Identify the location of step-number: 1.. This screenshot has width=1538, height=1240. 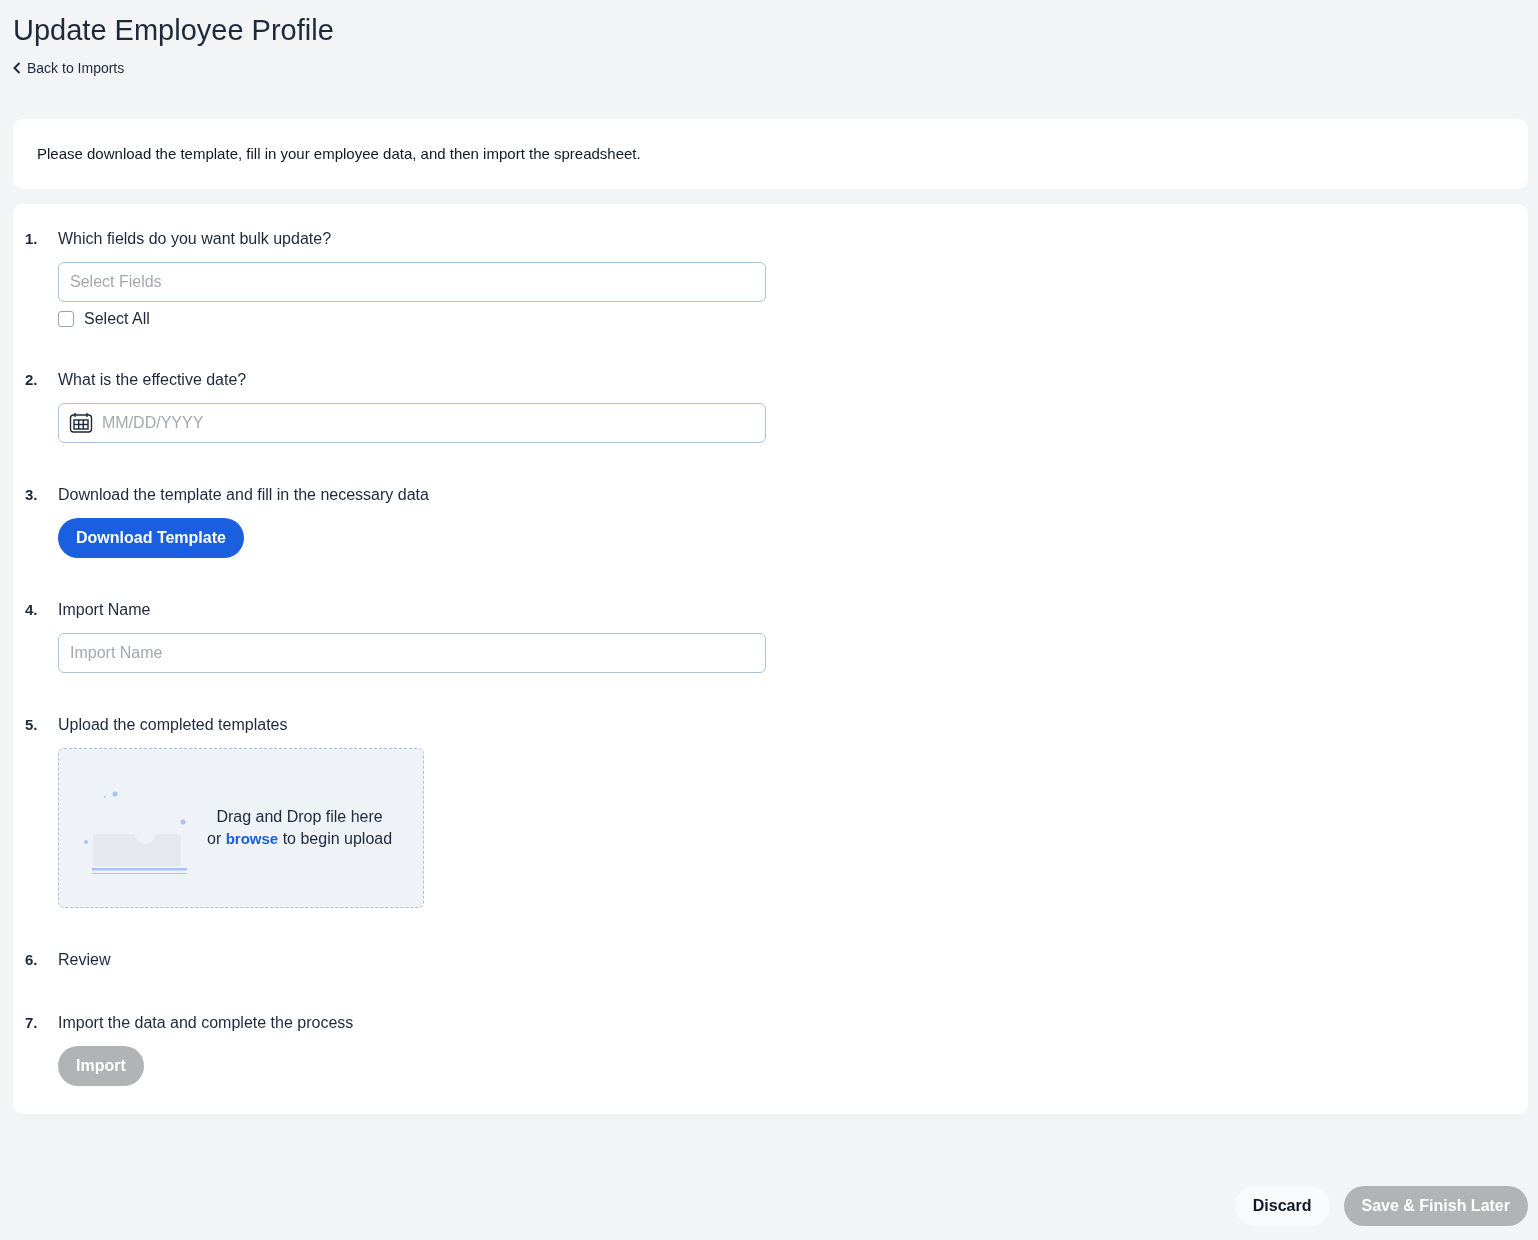
(32, 239).